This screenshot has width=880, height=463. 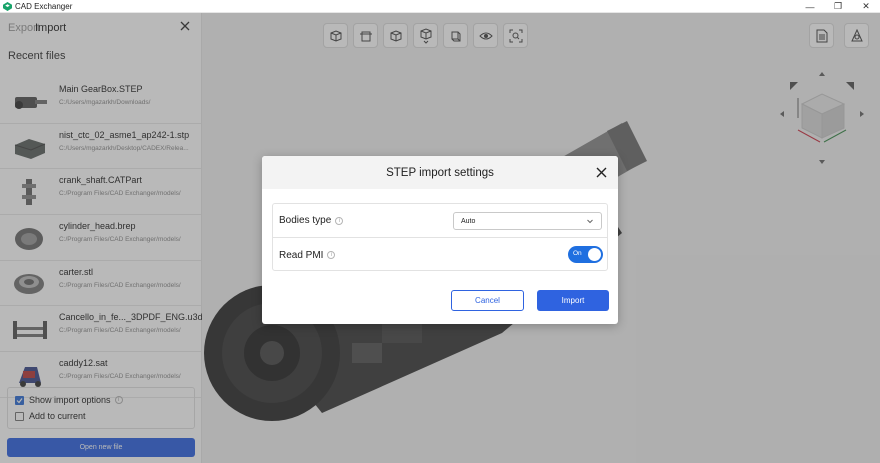 I want to click on import-button: Import, so click(x=573, y=300).